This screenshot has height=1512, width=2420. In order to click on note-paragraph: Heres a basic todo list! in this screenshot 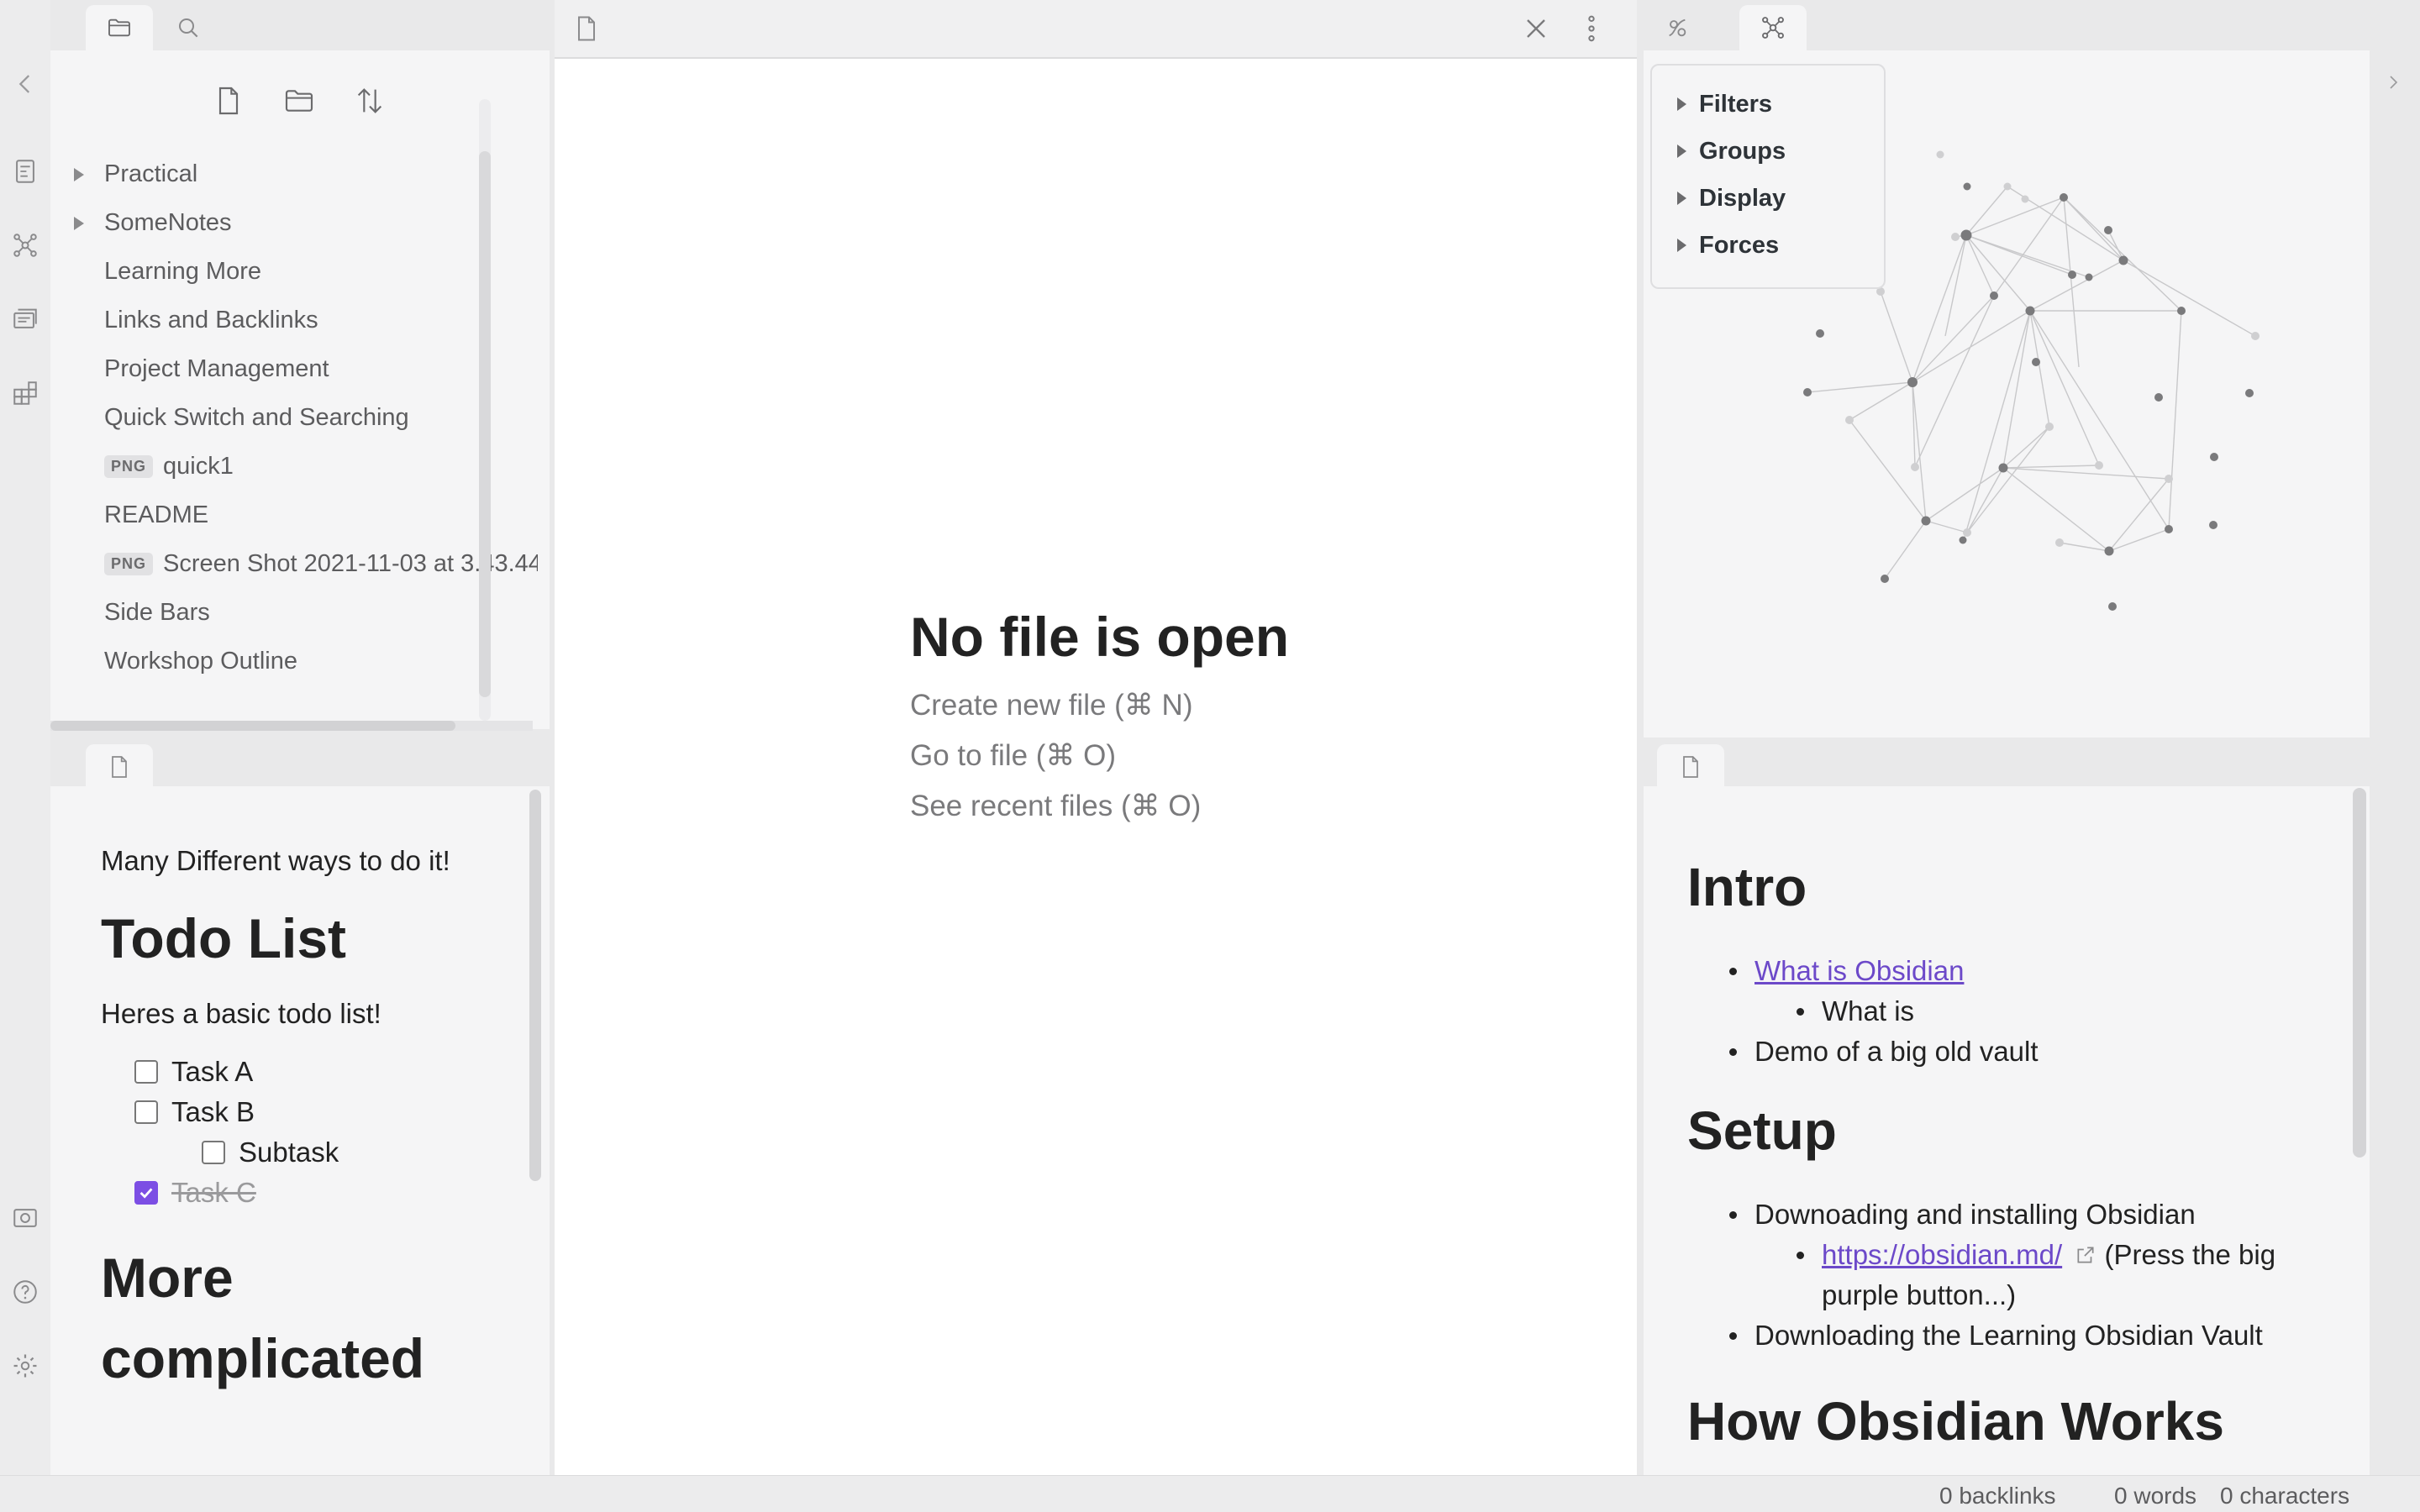, I will do `click(241, 1013)`.